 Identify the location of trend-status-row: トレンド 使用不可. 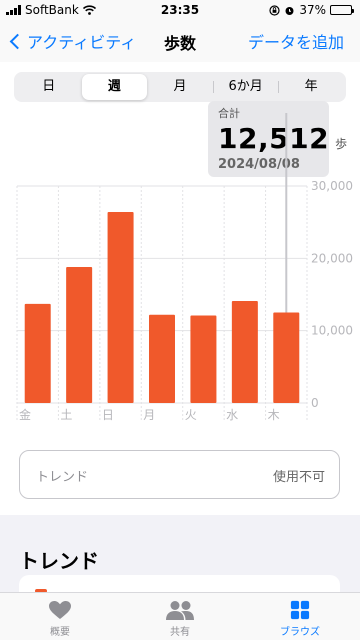
(179, 474).